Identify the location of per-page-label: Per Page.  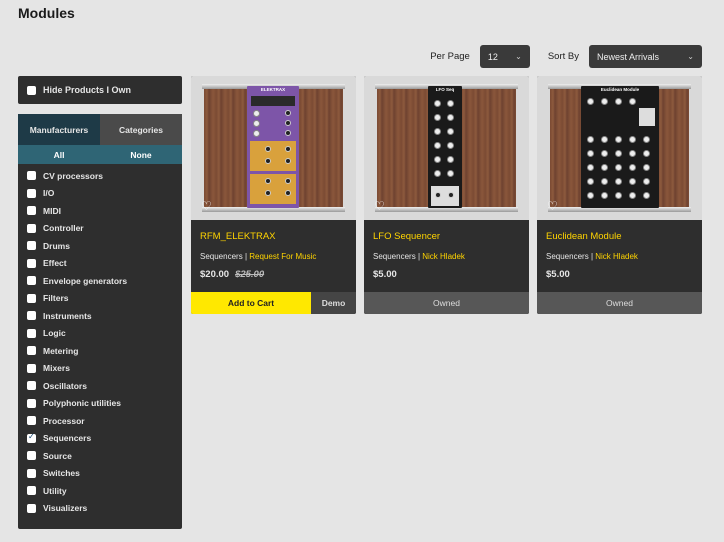
(450, 56).